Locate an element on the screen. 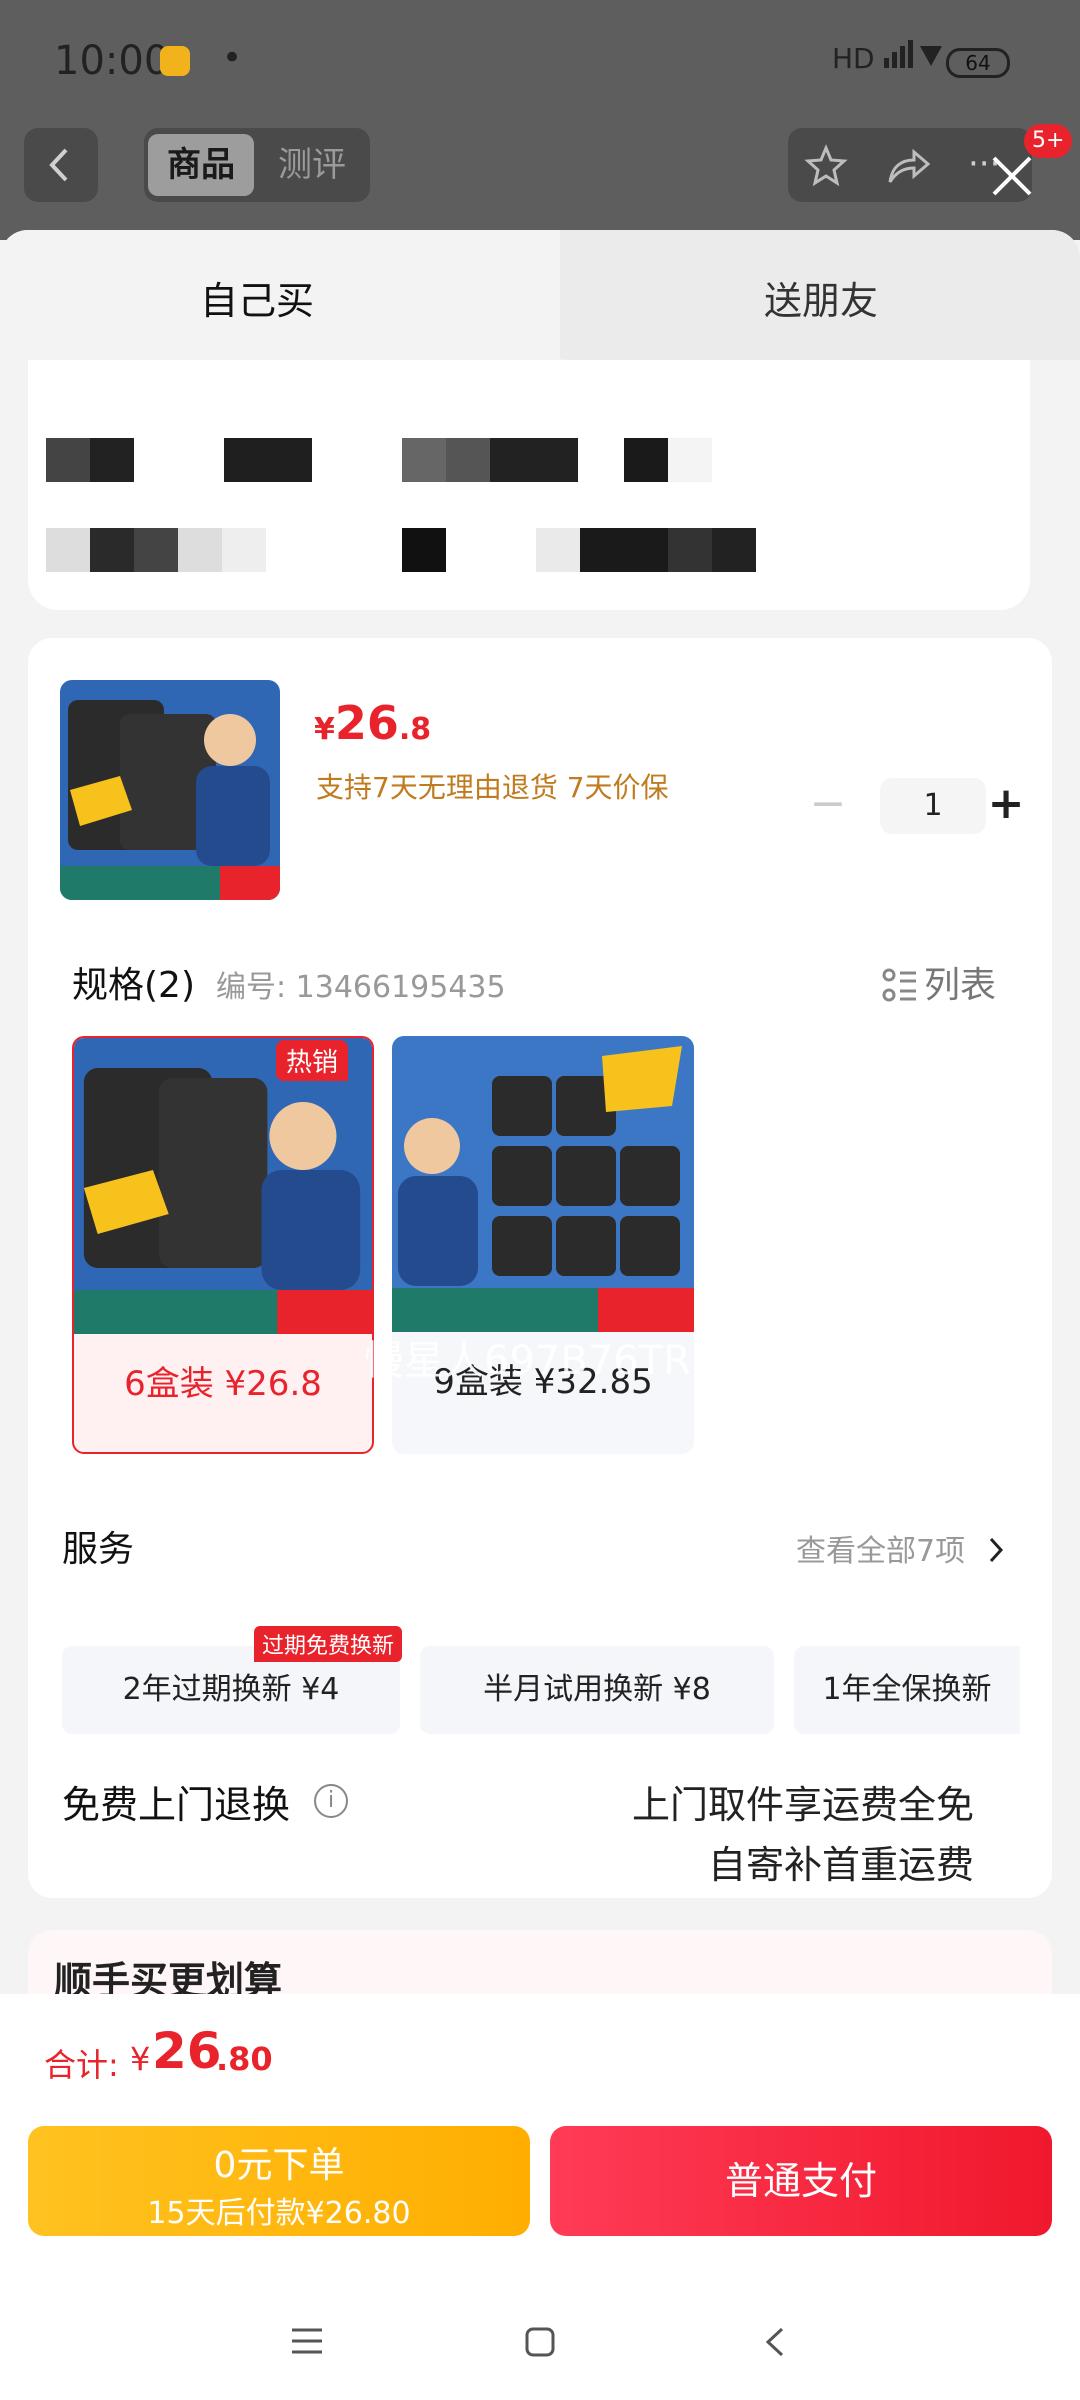 This screenshot has width=1080, height=2400. services-view-all: 查看全部7项 is located at coordinates (901, 1548).